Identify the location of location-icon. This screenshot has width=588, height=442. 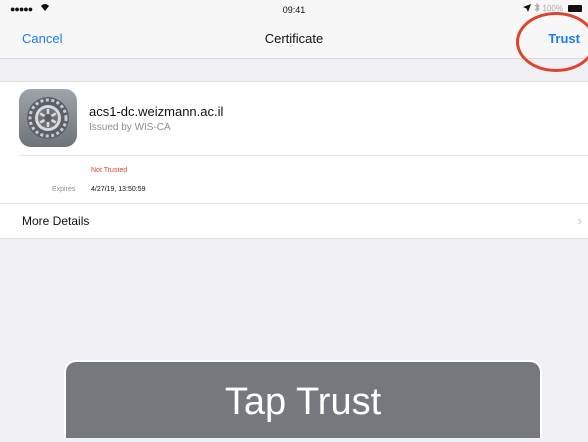
(526, 8).